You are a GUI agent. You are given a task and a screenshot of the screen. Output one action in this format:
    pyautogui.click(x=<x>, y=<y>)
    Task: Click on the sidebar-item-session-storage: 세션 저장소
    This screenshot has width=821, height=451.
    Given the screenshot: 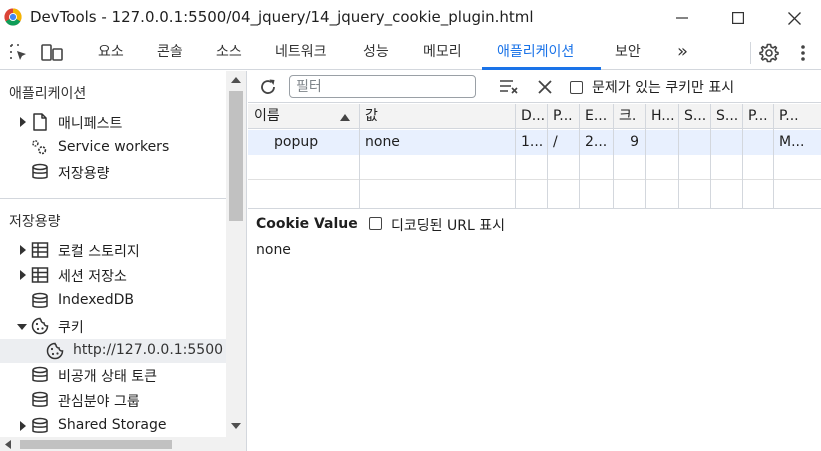 What is the action you would take?
    pyautogui.click(x=113, y=275)
    